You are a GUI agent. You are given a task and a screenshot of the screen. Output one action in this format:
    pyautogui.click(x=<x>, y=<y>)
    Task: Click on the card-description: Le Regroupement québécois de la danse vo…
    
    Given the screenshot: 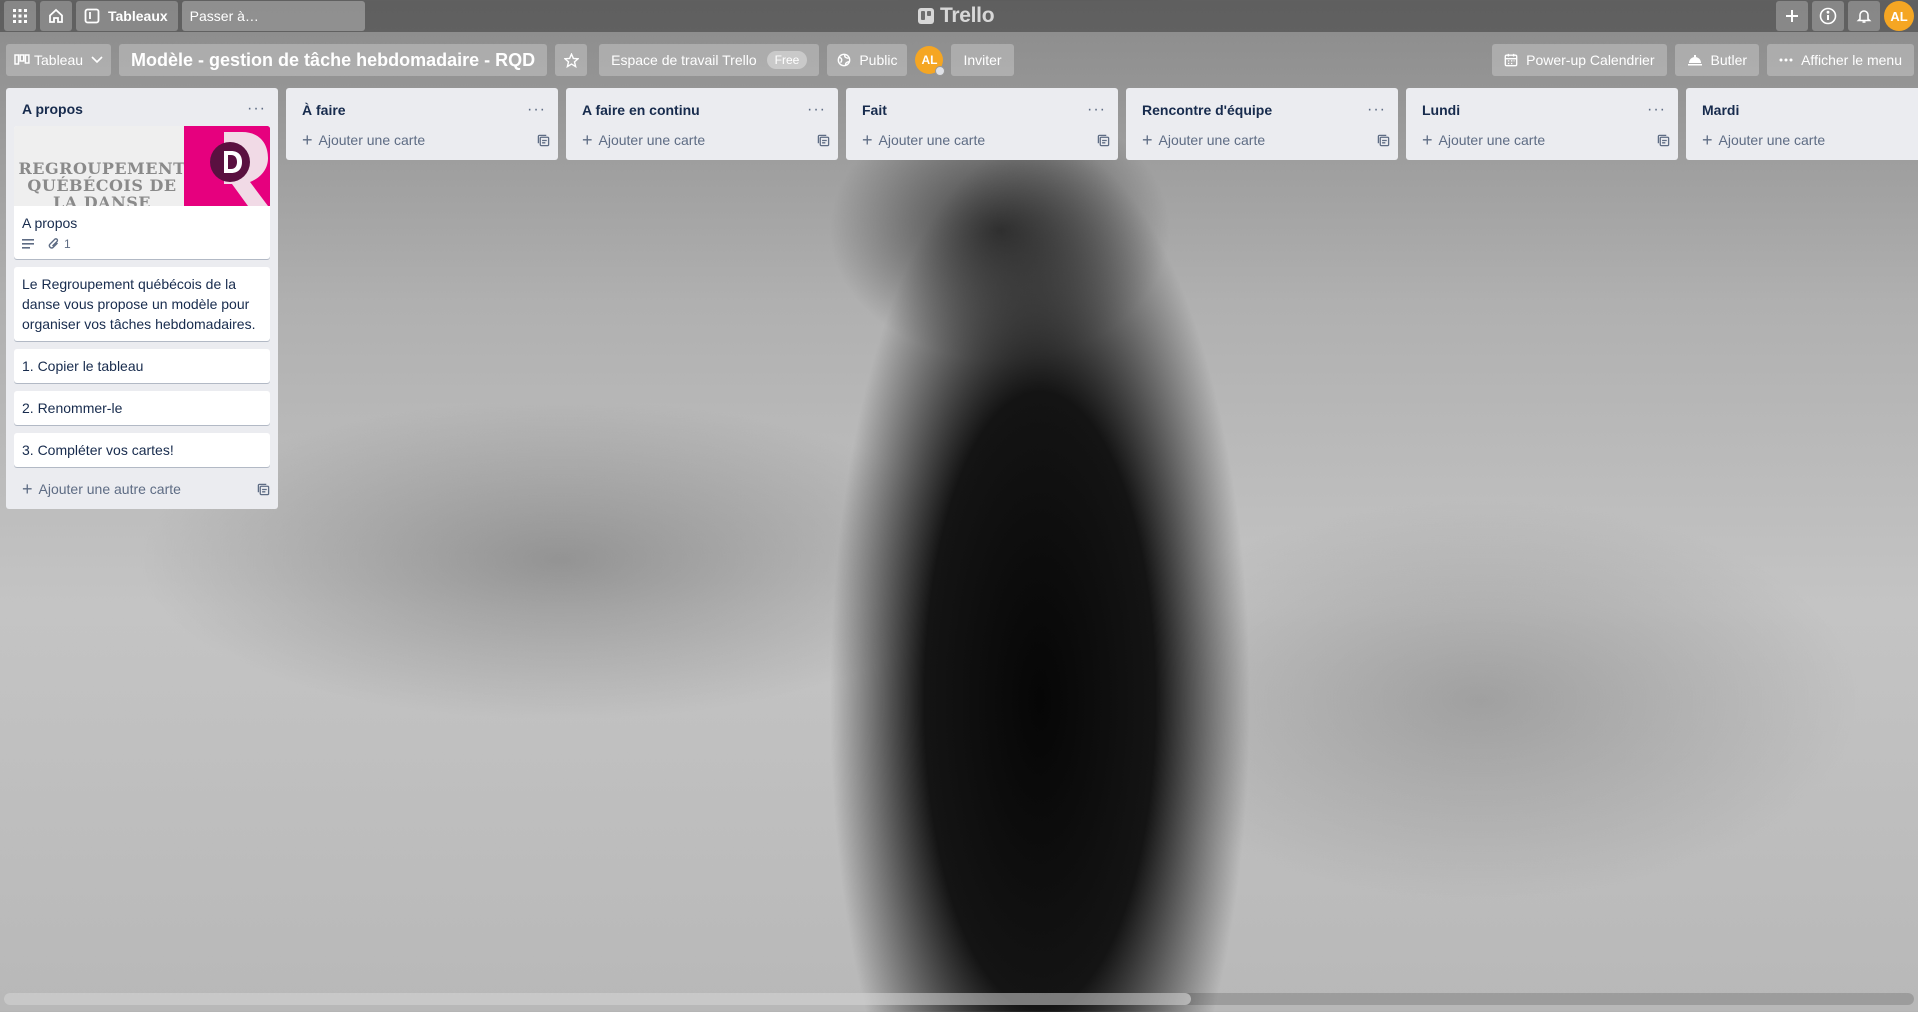 What is the action you would take?
    pyautogui.click(x=142, y=304)
    